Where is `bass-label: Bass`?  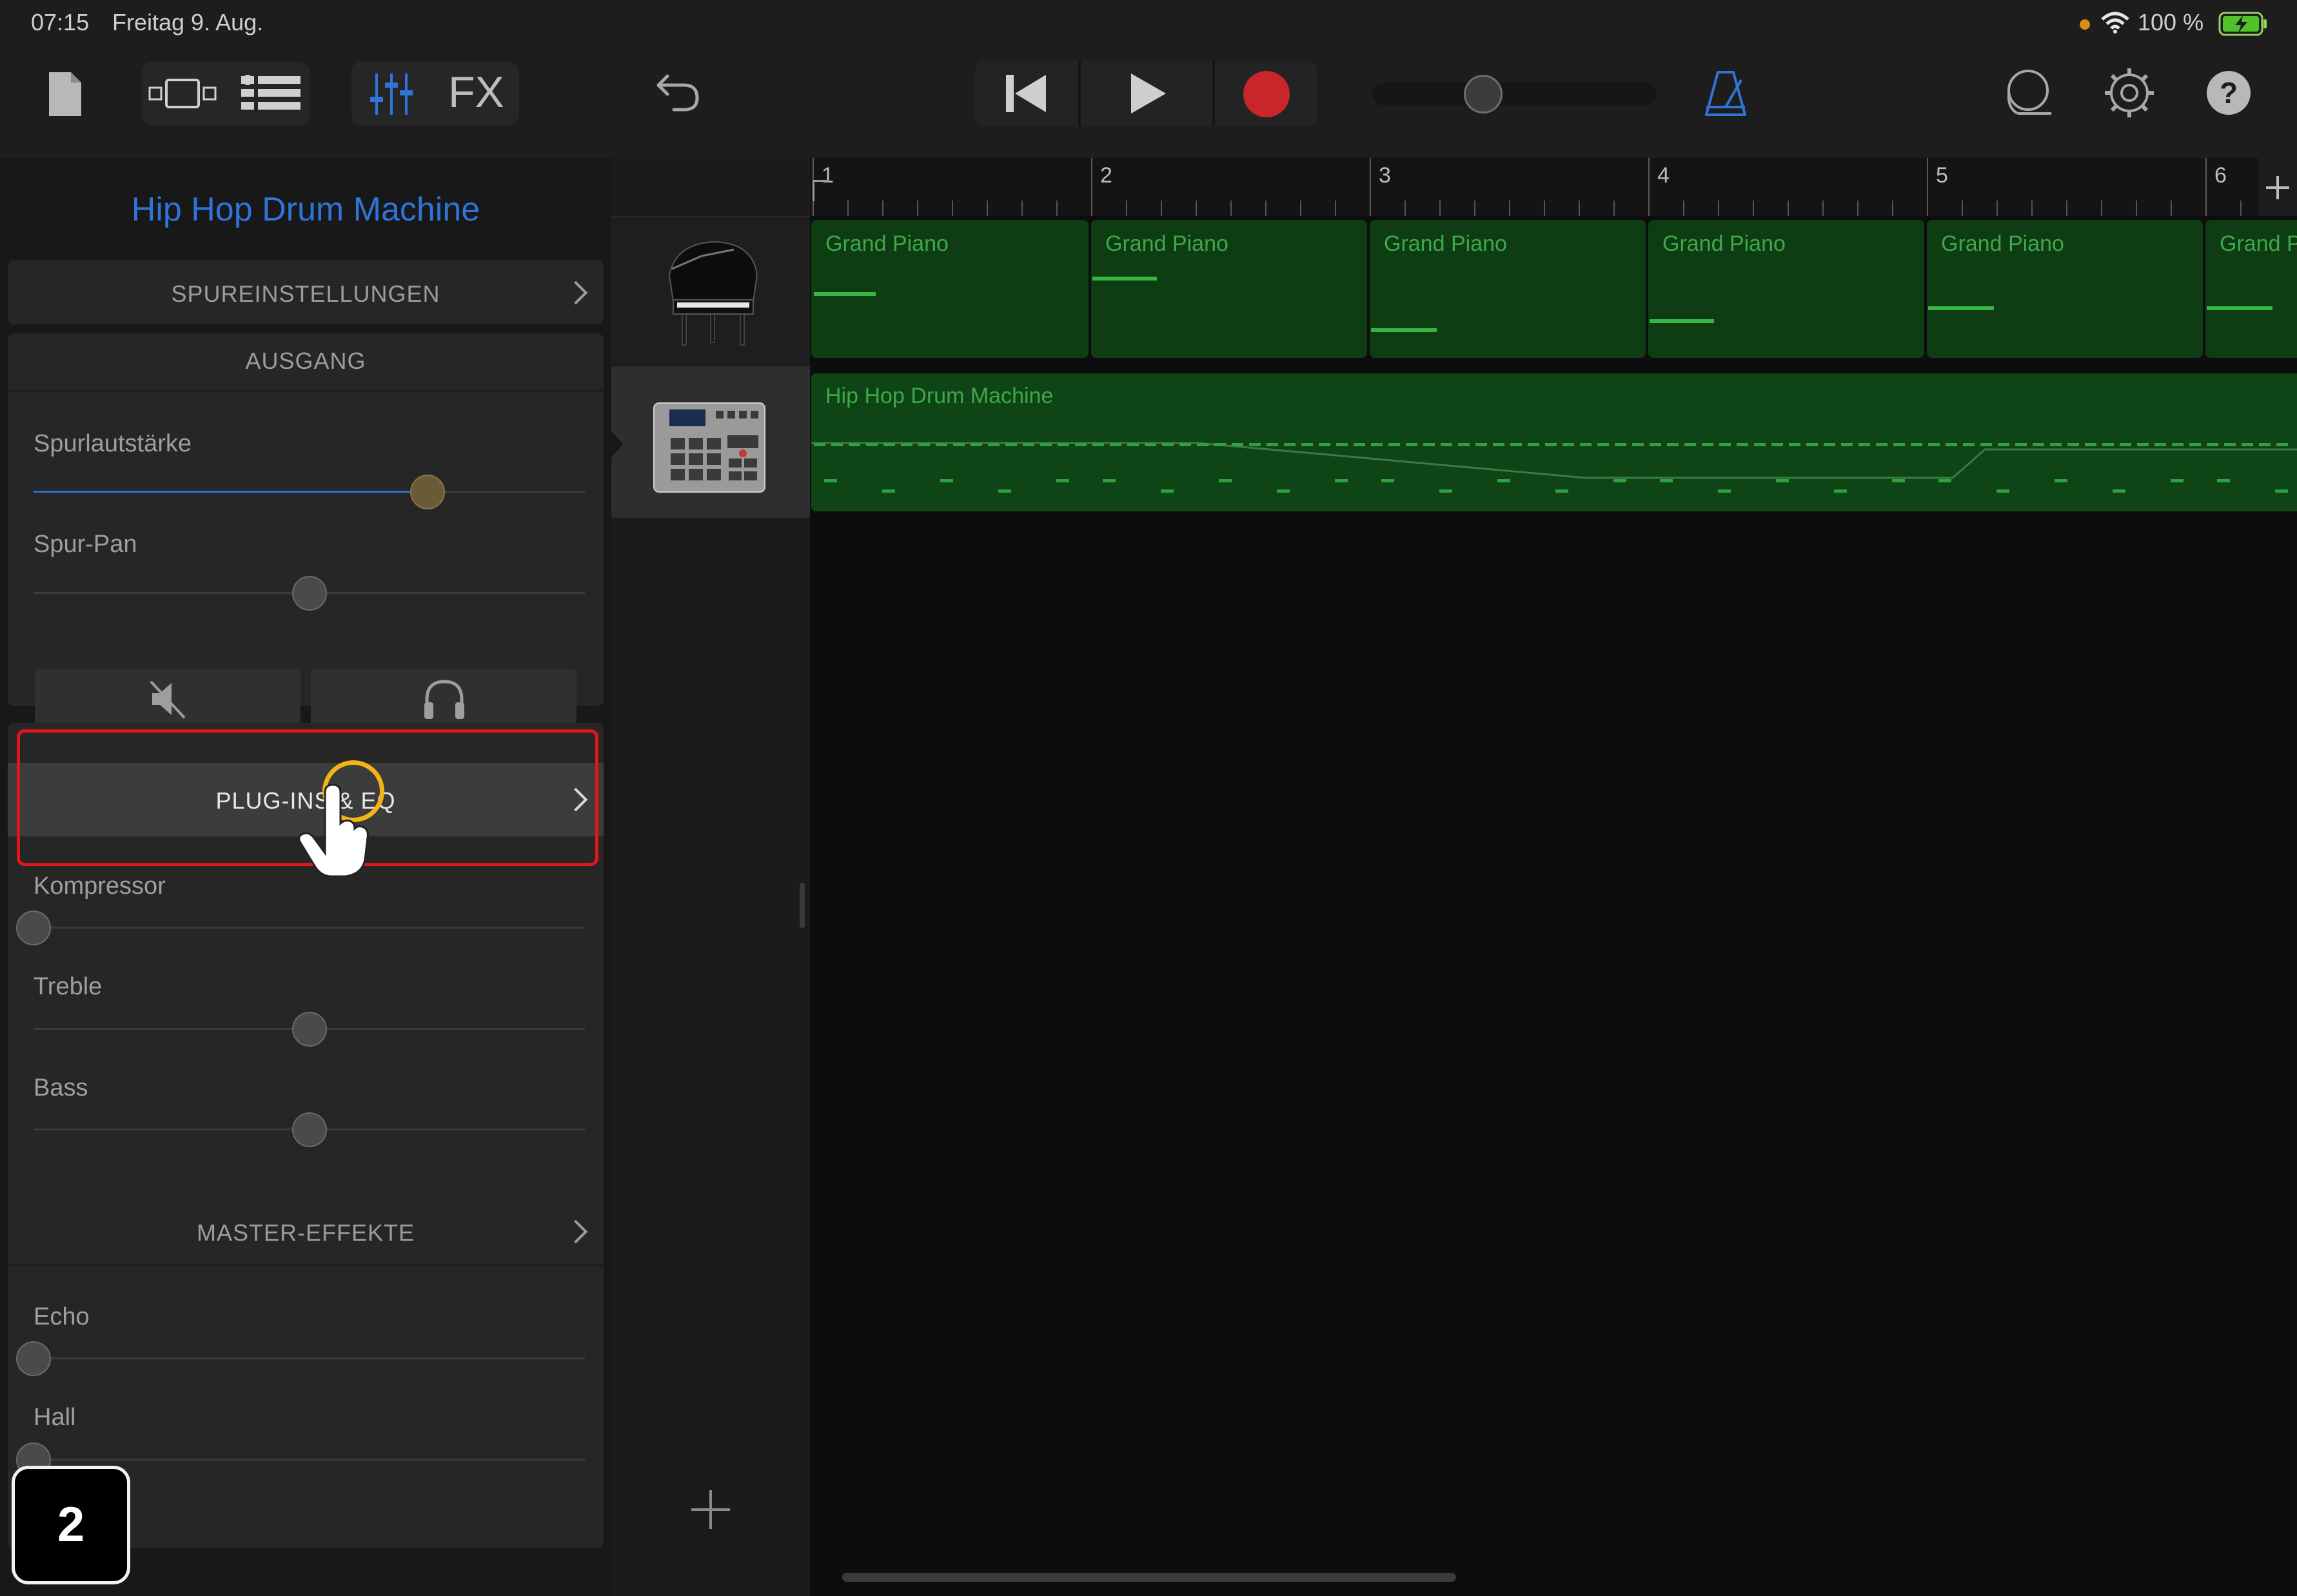 bass-label: Bass is located at coordinates (61, 1087).